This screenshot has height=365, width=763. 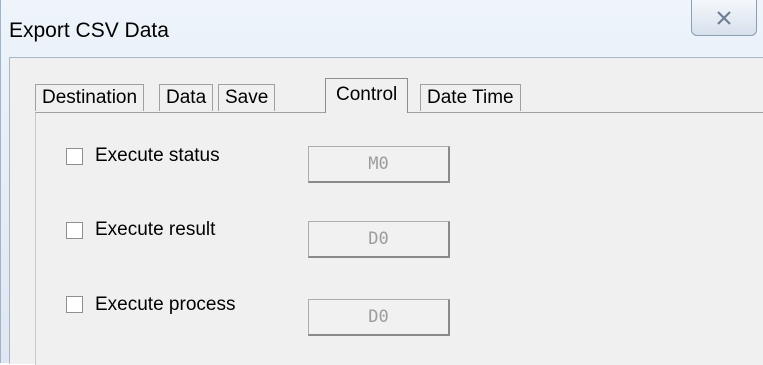 What do you see at coordinates (165, 304) in the screenshot?
I see `execute-process-label: Execute process` at bounding box center [165, 304].